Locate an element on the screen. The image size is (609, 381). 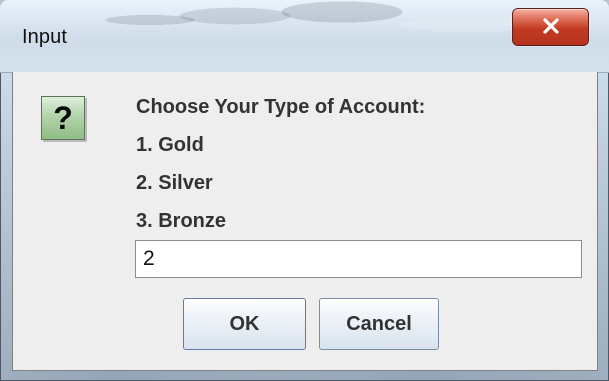
cancel-button-label: Cancel is located at coordinates (379, 324).